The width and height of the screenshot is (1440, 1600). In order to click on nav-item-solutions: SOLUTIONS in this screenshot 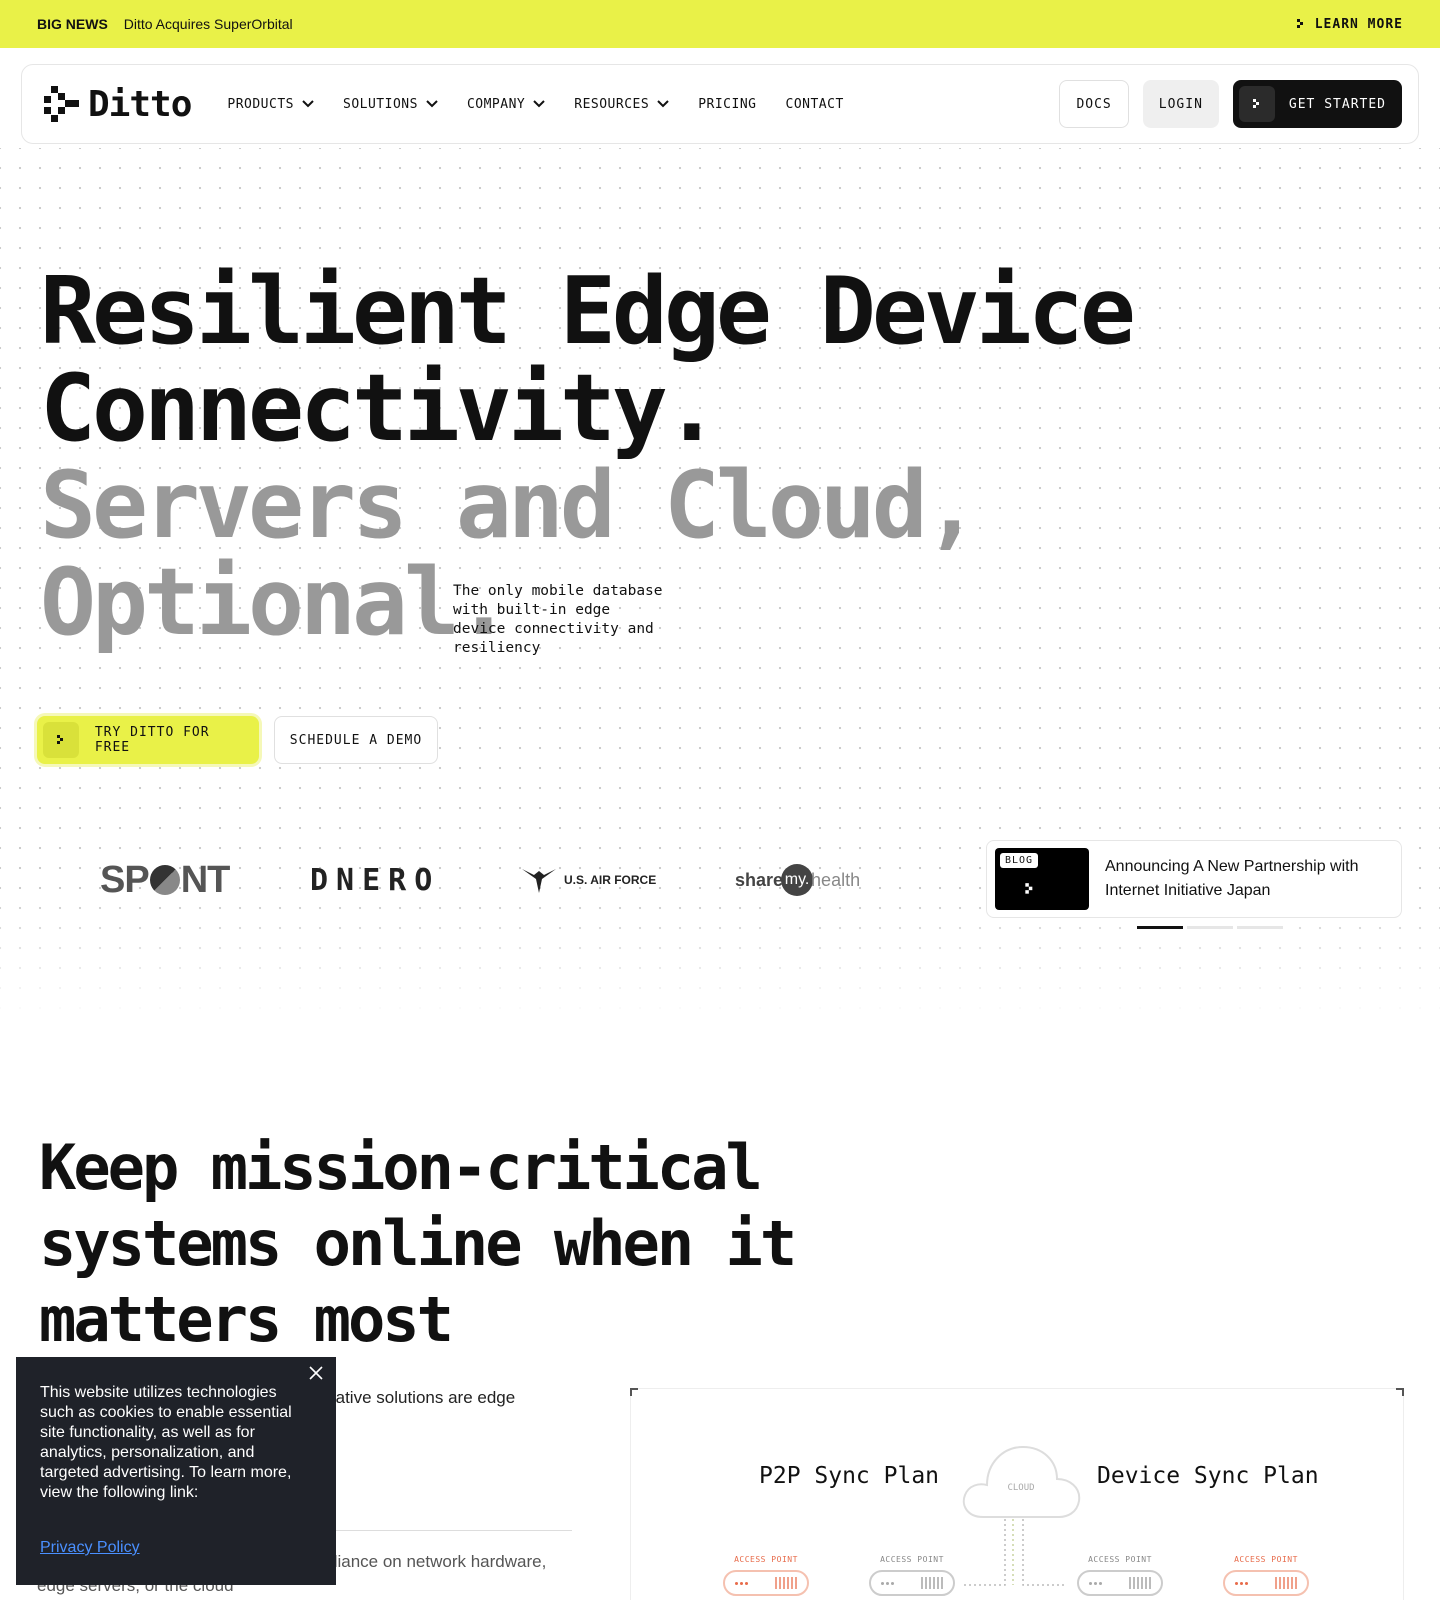, I will do `click(390, 104)`.